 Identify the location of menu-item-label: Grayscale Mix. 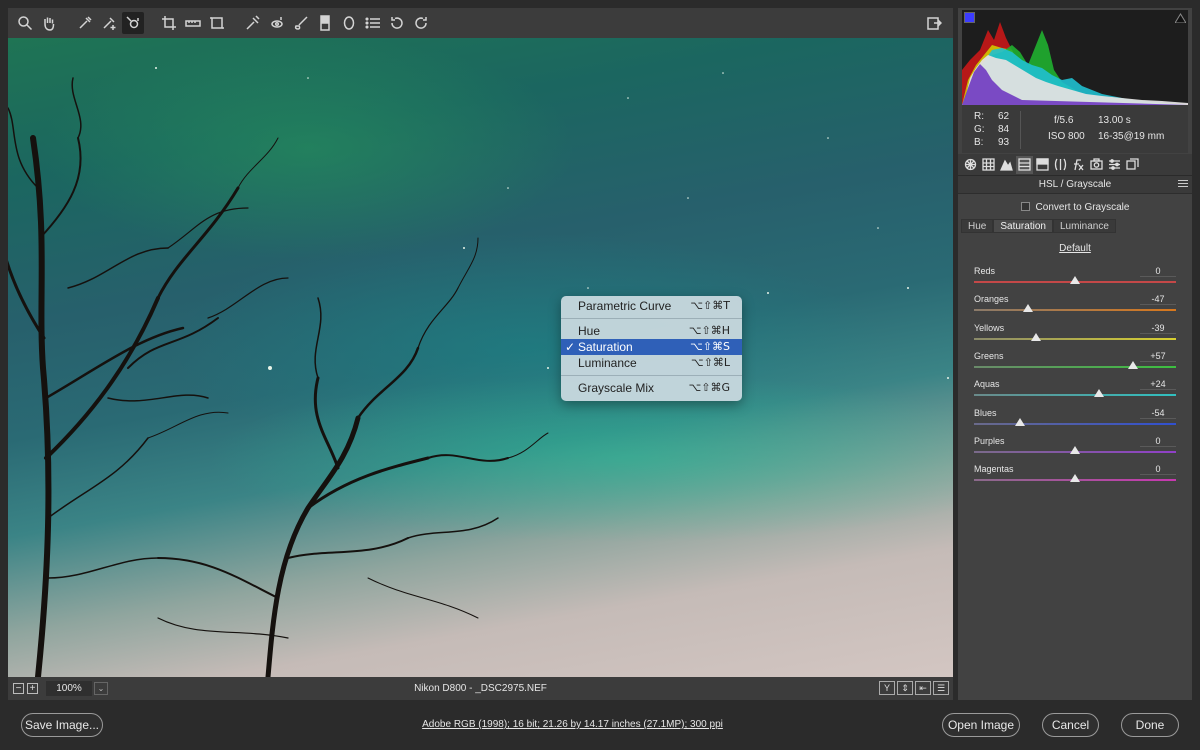
(616, 388).